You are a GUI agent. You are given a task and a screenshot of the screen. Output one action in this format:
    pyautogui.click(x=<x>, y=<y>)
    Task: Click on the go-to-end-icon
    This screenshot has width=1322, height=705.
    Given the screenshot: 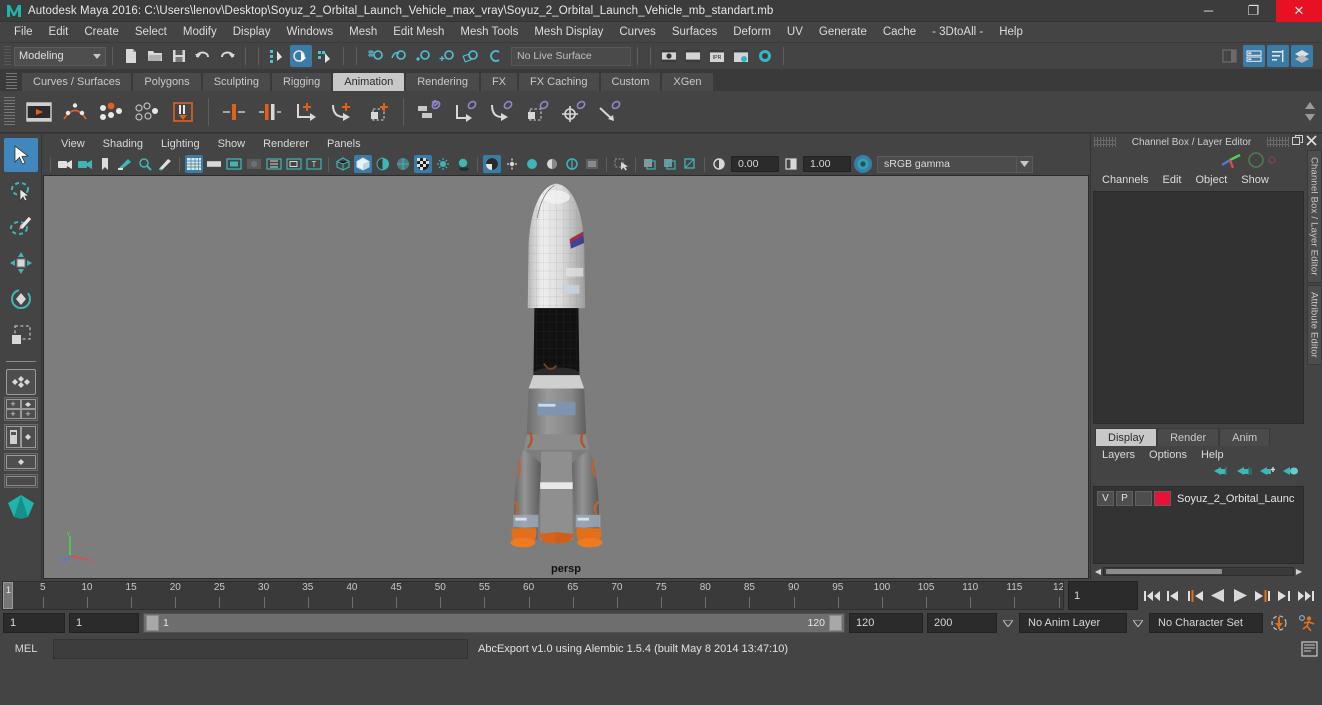 What is the action you would take?
    pyautogui.click(x=1306, y=596)
    